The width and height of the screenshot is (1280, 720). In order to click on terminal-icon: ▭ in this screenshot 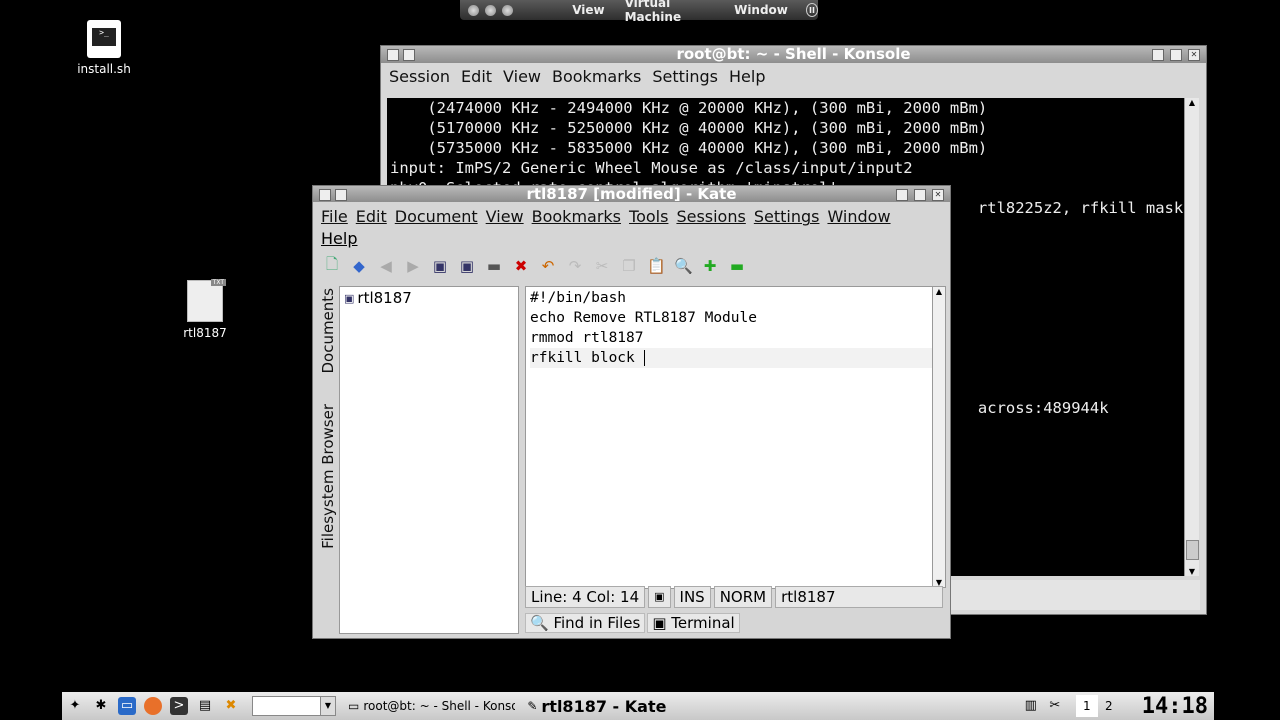, I will do `click(127, 706)`.